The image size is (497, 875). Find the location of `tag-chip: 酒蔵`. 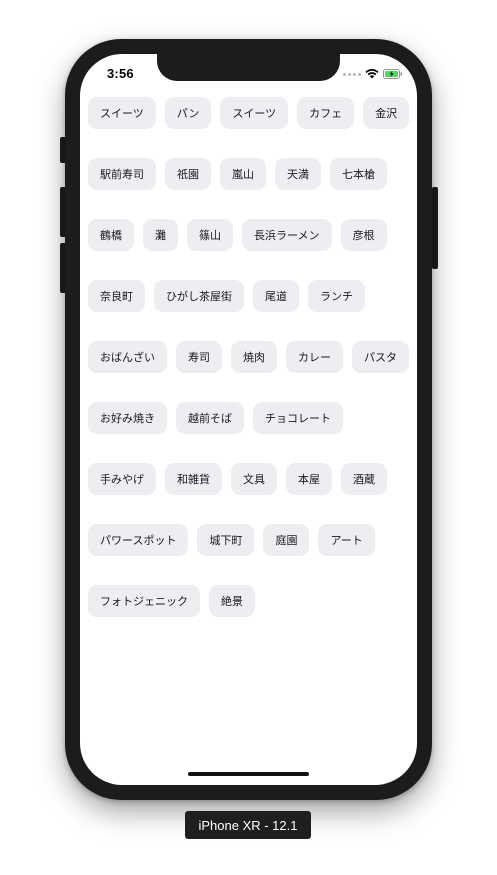

tag-chip: 酒蔵 is located at coordinates (364, 479).